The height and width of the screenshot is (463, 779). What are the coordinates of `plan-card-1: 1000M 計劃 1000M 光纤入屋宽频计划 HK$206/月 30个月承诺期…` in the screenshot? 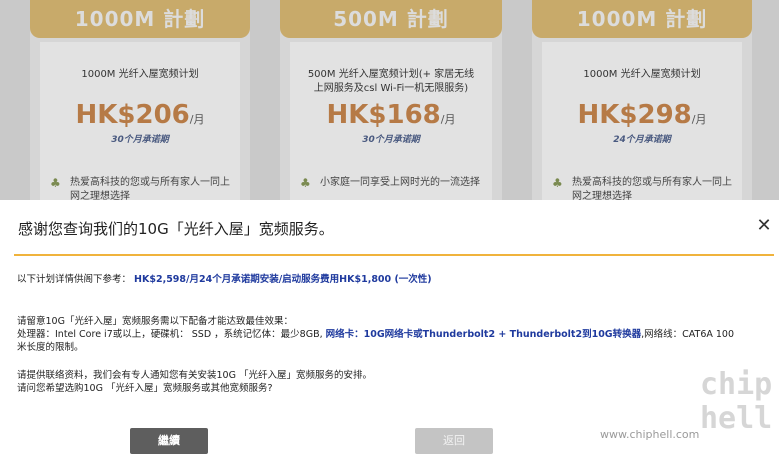 It's located at (140, 107).